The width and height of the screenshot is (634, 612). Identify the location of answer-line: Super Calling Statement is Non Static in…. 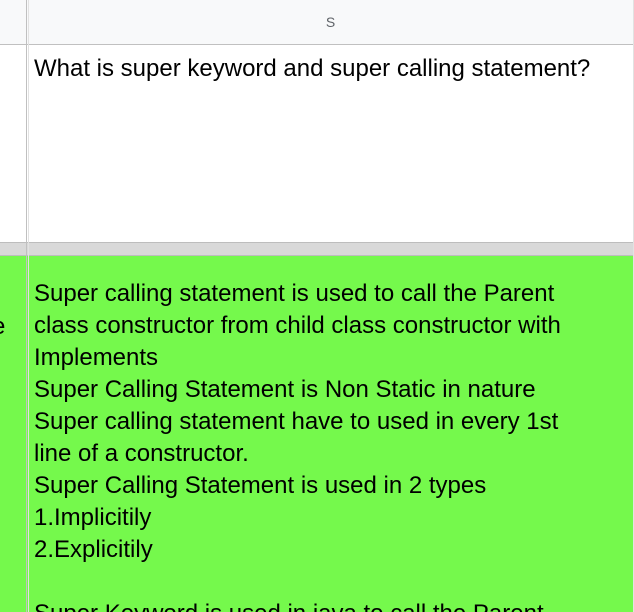
(285, 389).